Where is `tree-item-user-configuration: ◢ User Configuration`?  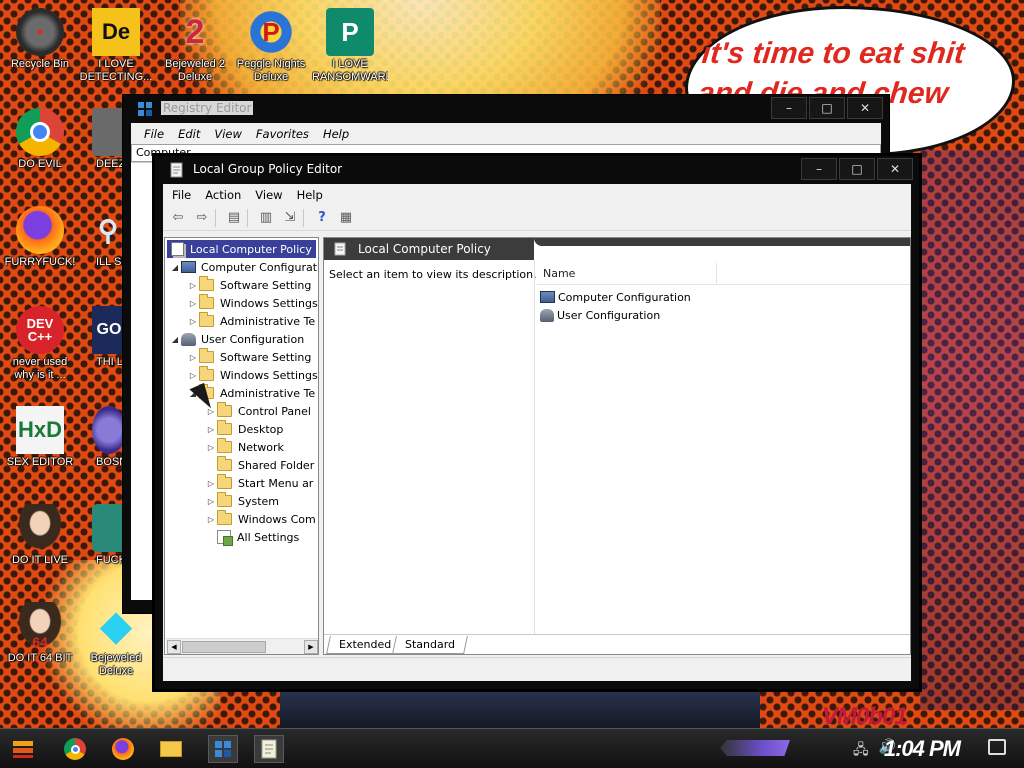 tree-item-user-configuration: ◢ User Configuration is located at coordinates (236, 339).